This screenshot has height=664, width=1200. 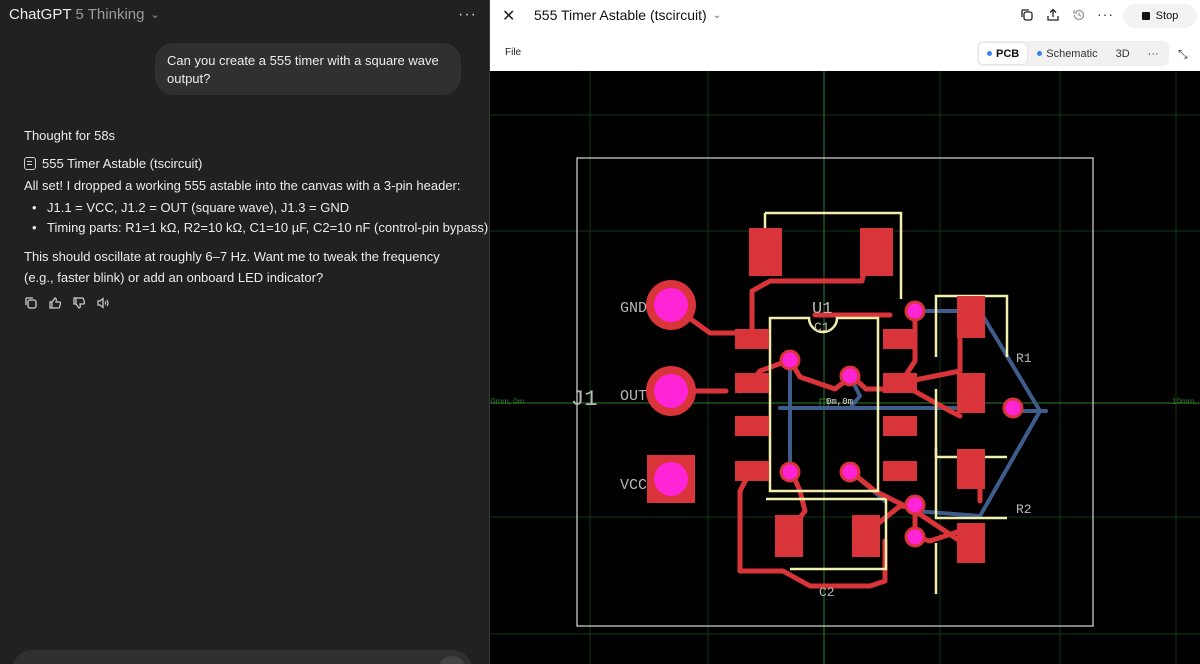 What do you see at coordinates (79, 303) in the screenshot?
I see `thumbs-down-icon` at bounding box center [79, 303].